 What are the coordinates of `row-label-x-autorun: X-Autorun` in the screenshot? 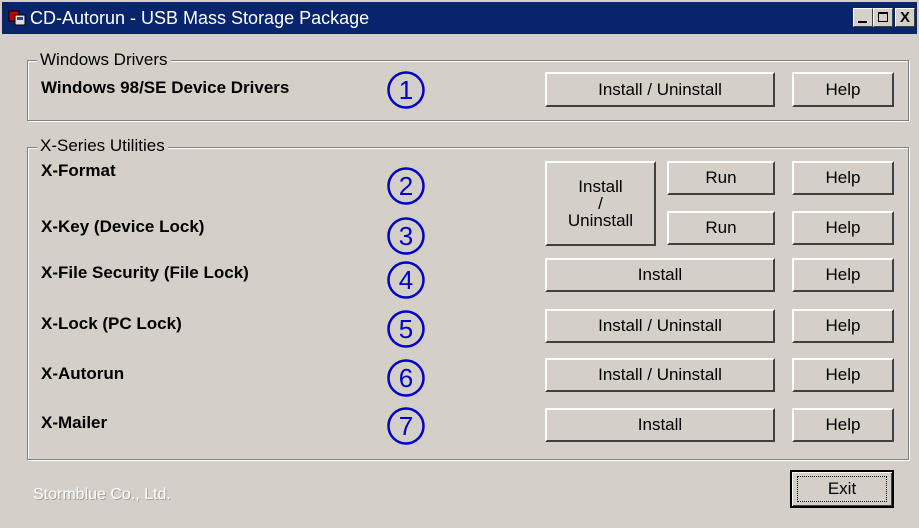 It's located at (83, 373).